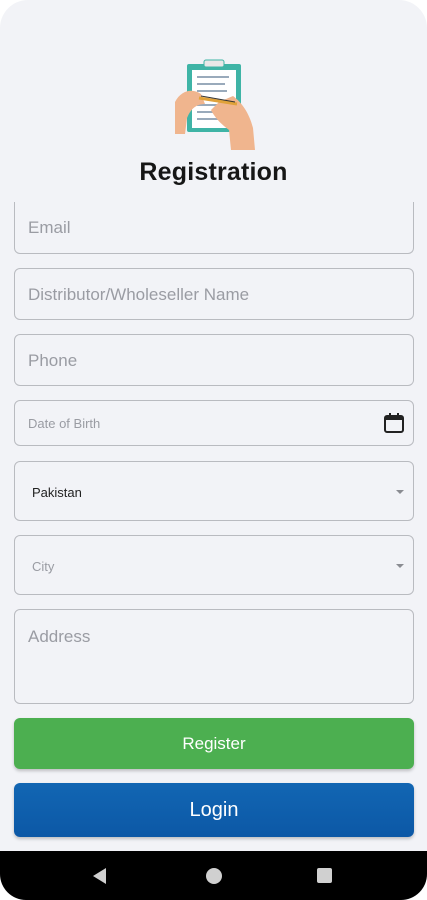 The image size is (427, 900). Describe the element at coordinates (214, 423) in the screenshot. I see `date-of-birth-field: Date of Birth` at that location.